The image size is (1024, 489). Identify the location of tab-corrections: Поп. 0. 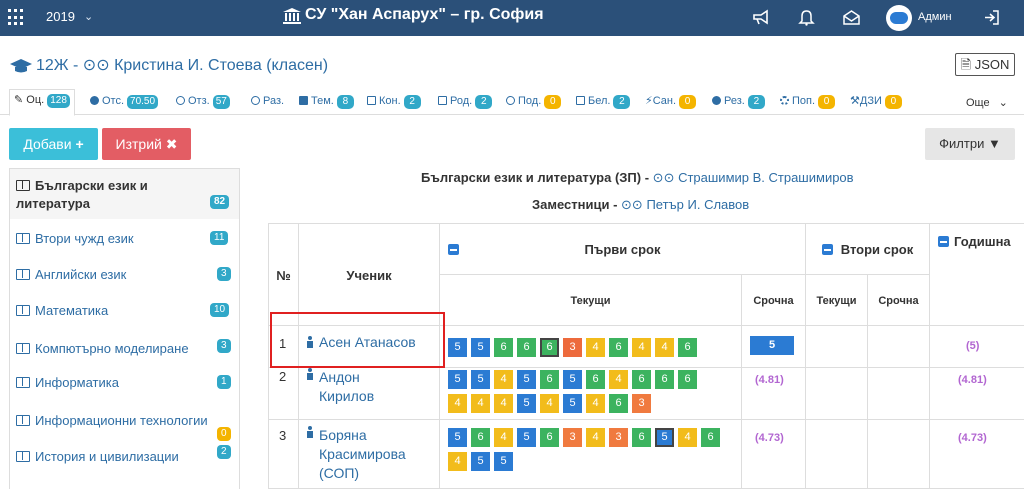
(808, 102).